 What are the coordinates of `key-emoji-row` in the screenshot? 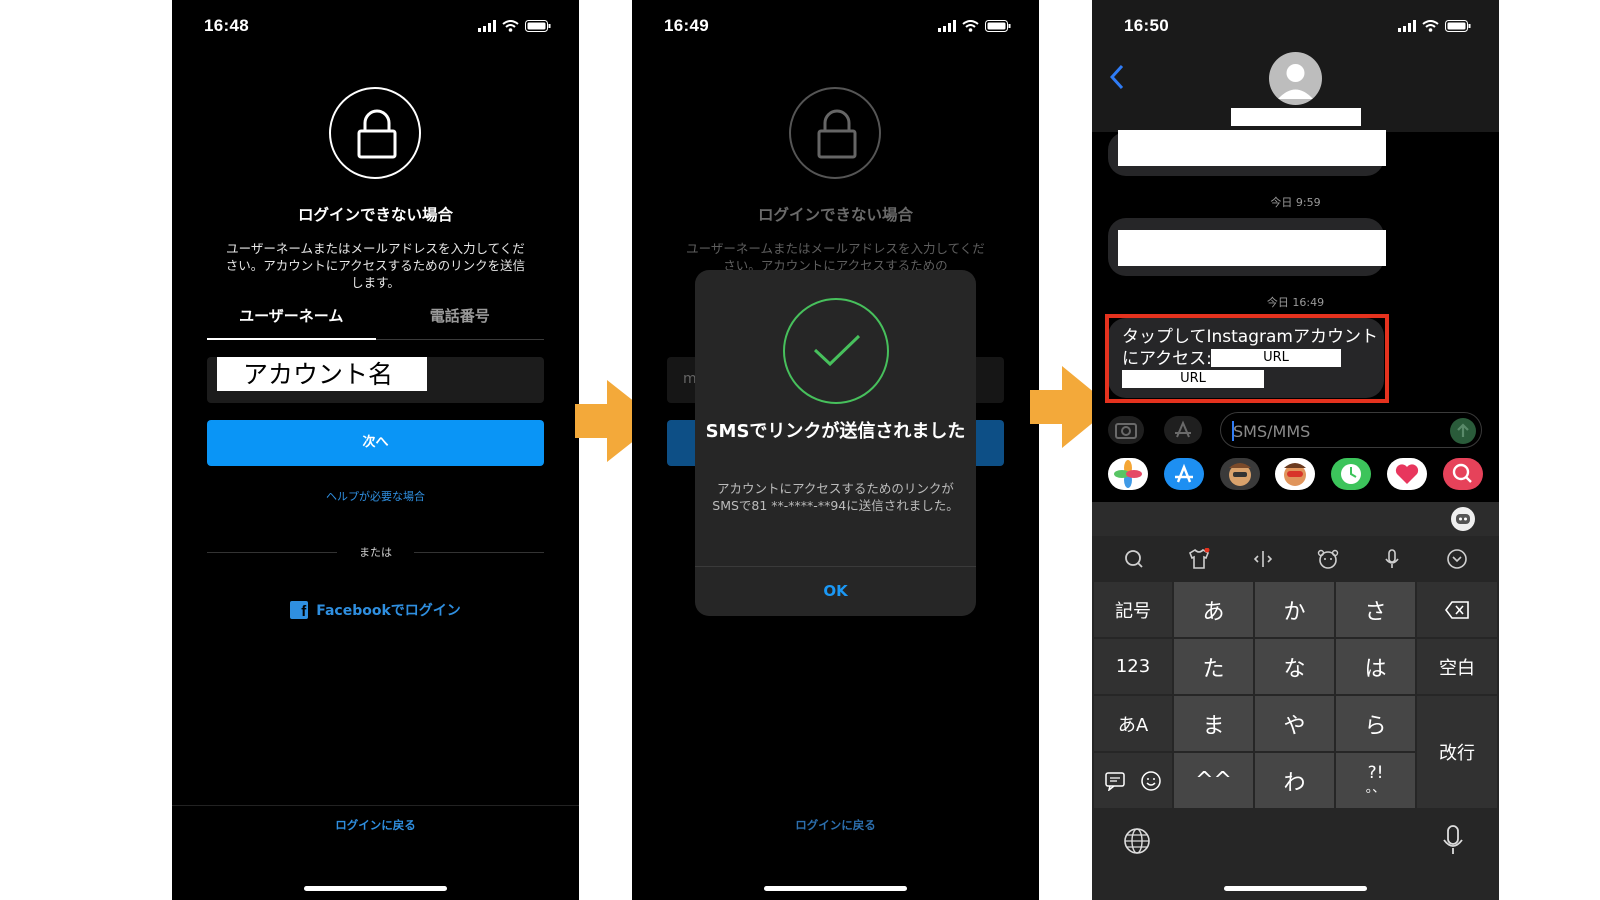 It's located at (1133, 780).